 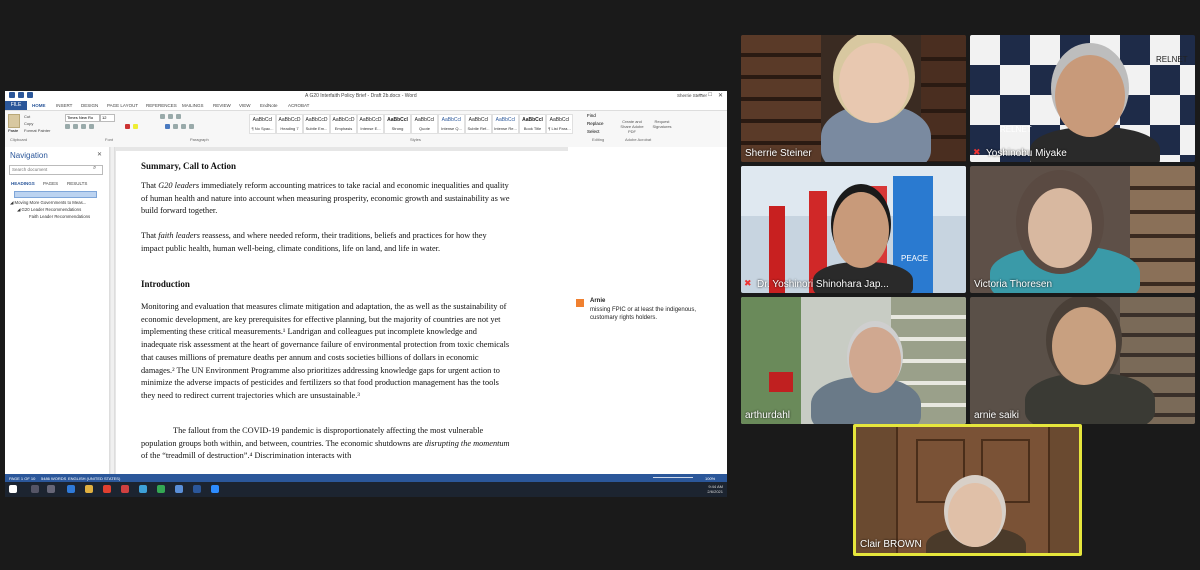 I want to click on participant-name: Yoshinobu Miyake, so click(x=1026, y=153).